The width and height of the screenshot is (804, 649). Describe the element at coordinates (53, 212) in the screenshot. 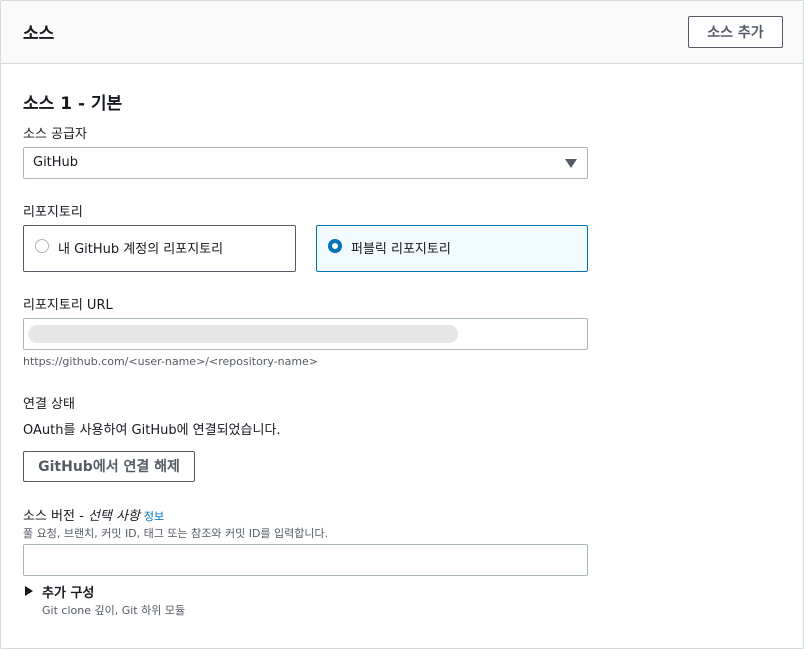

I see `repository-label: 리포지토리` at that location.